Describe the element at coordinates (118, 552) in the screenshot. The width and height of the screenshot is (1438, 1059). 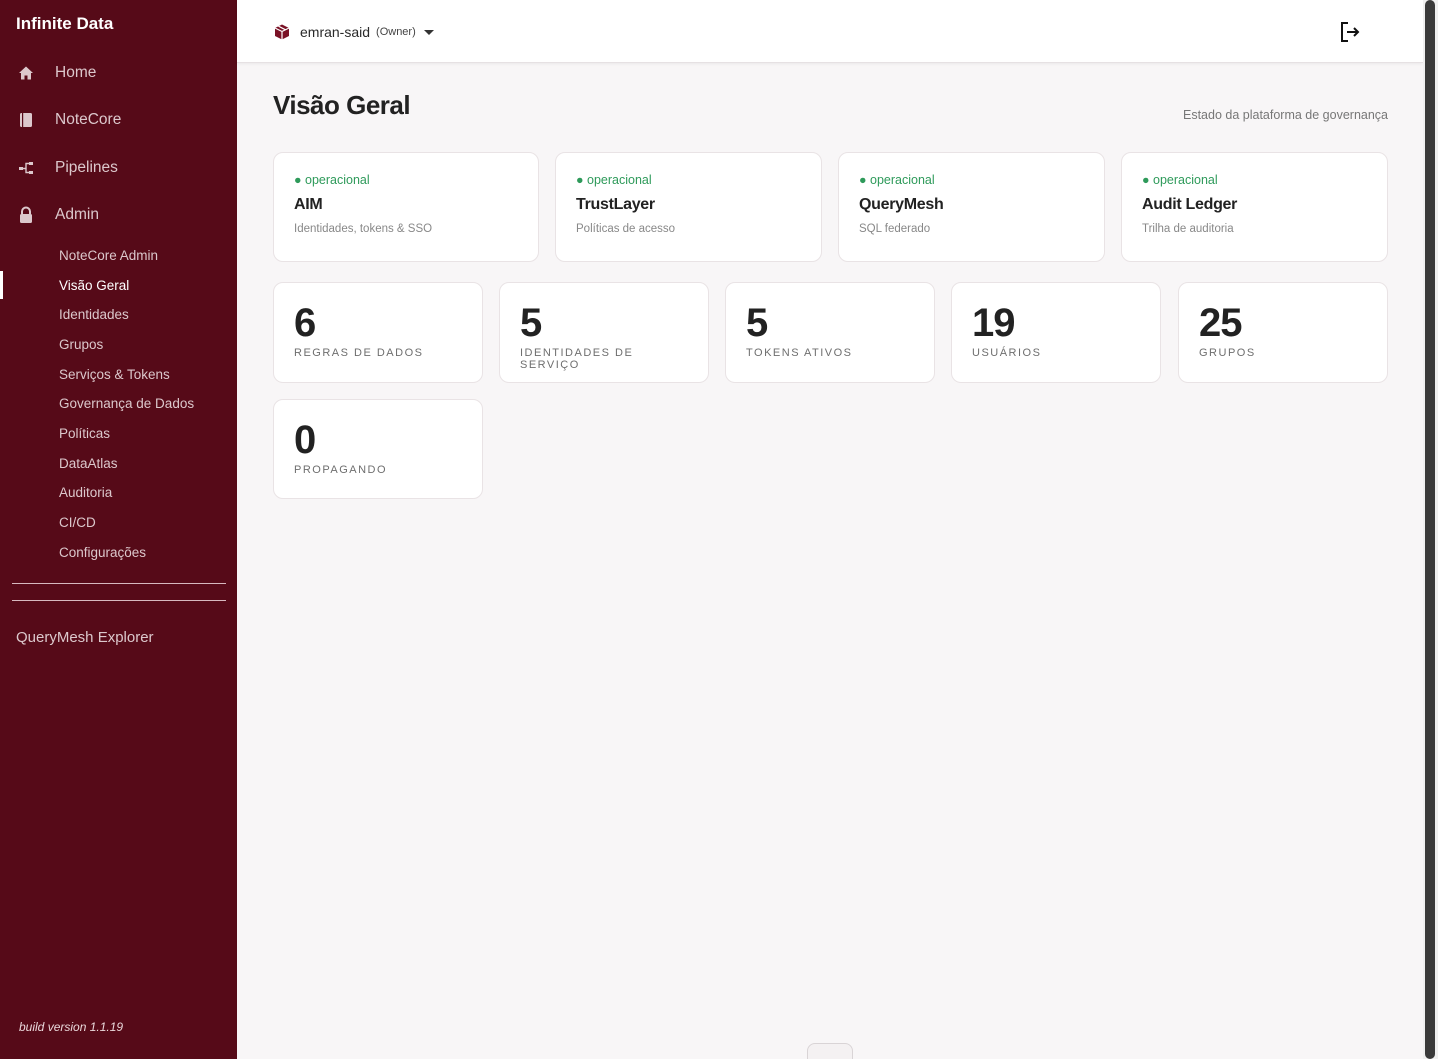
I see `admin-item-configuracoes: Configurações` at that location.